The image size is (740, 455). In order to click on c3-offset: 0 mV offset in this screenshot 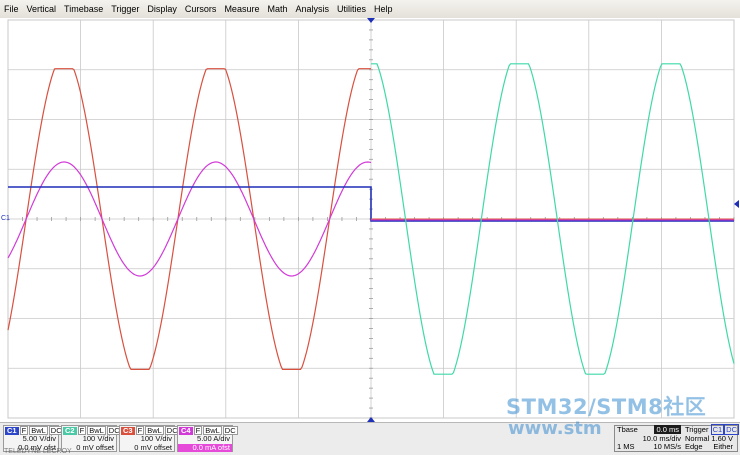, I will do `click(153, 447)`.